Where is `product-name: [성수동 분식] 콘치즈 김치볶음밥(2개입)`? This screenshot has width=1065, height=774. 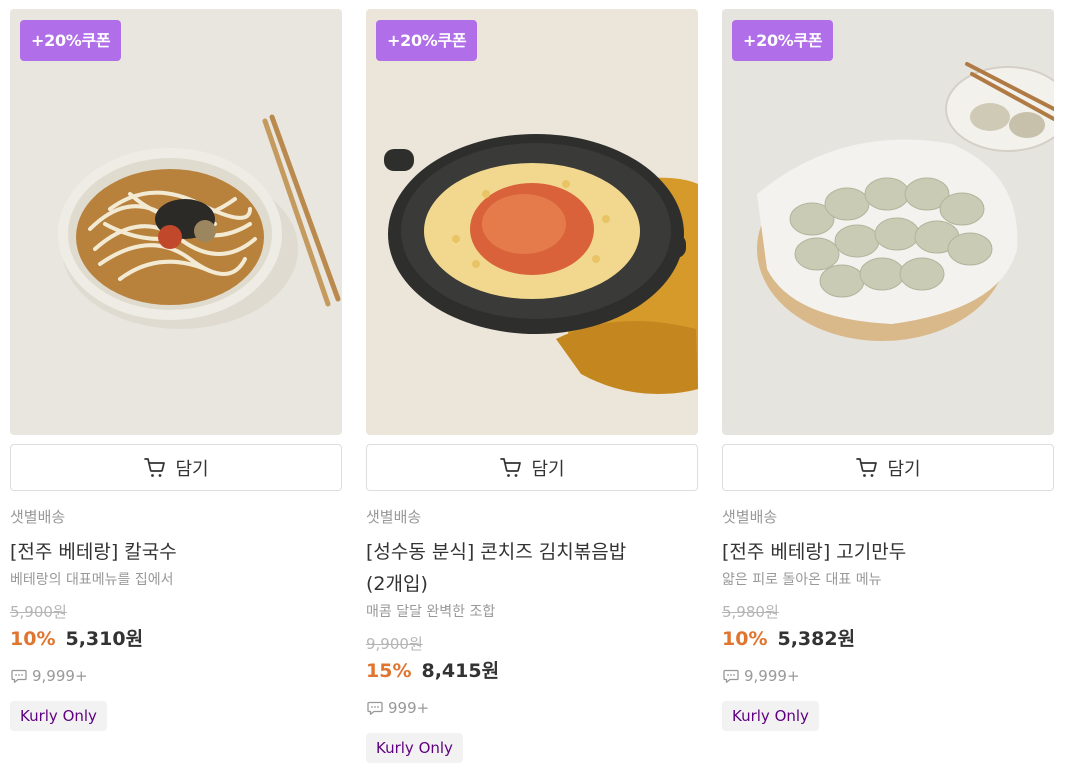
product-name: [성수동 분식] 콘치즈 김치볶음밥(2개입) is located at coordinates (532, 568).